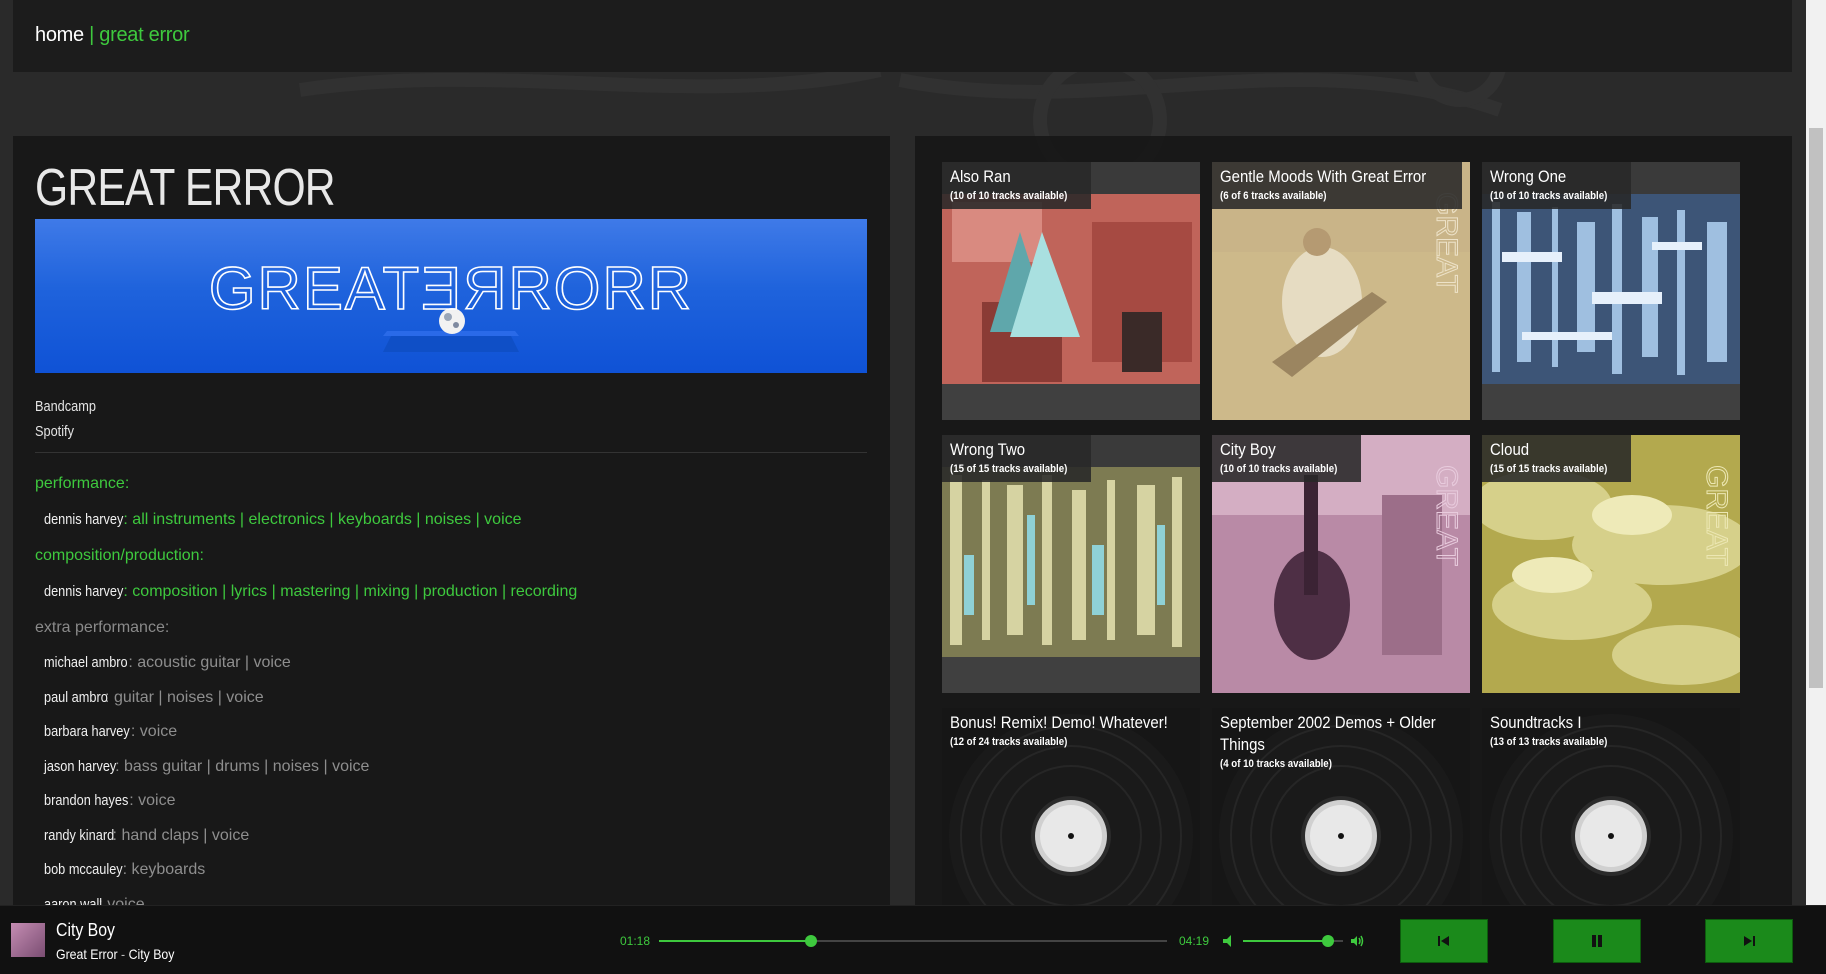 The image size is (1826, 974). I want to click on seek-slider, so click(913, 941).